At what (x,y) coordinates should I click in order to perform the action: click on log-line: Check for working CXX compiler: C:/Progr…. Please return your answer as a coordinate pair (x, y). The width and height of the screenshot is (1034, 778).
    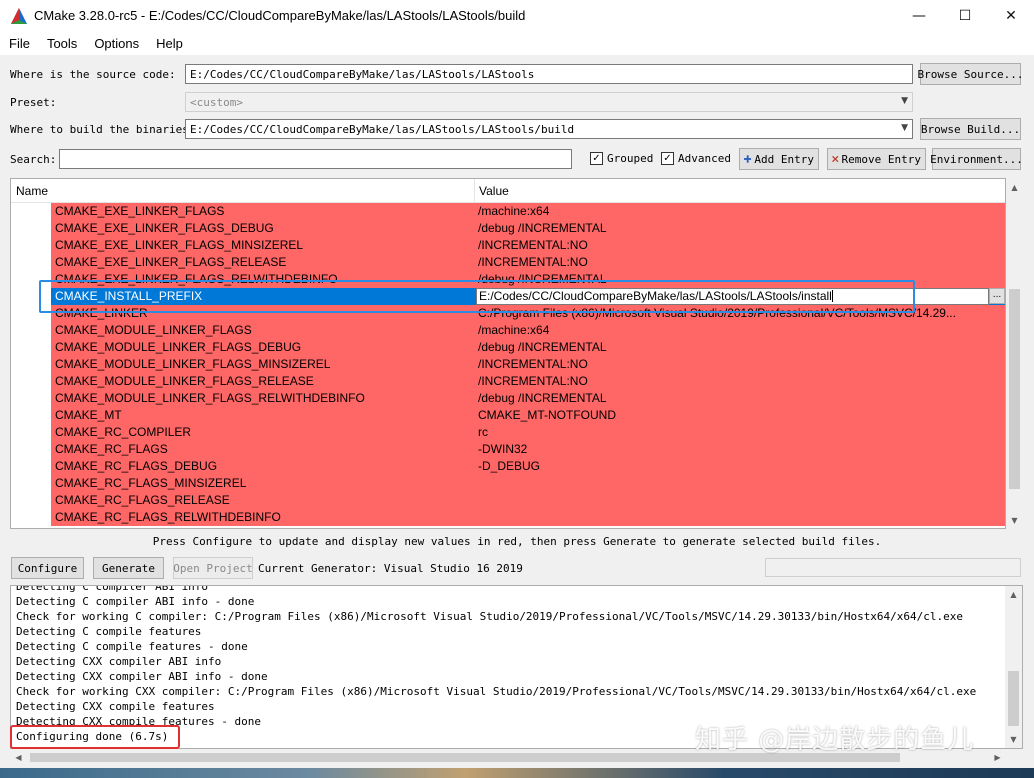
    Looking at the image, I should click on (496, 691).